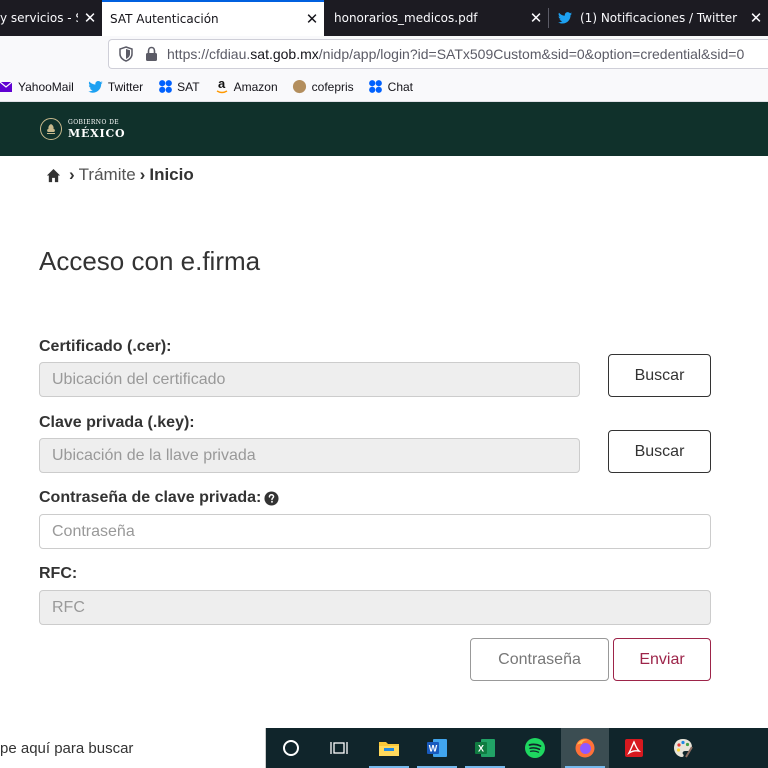  What do you see at coordinates (117, 422) in the screenshot?
I see `key-label: Clave privada (.key):` at bounding box center [117, 422].